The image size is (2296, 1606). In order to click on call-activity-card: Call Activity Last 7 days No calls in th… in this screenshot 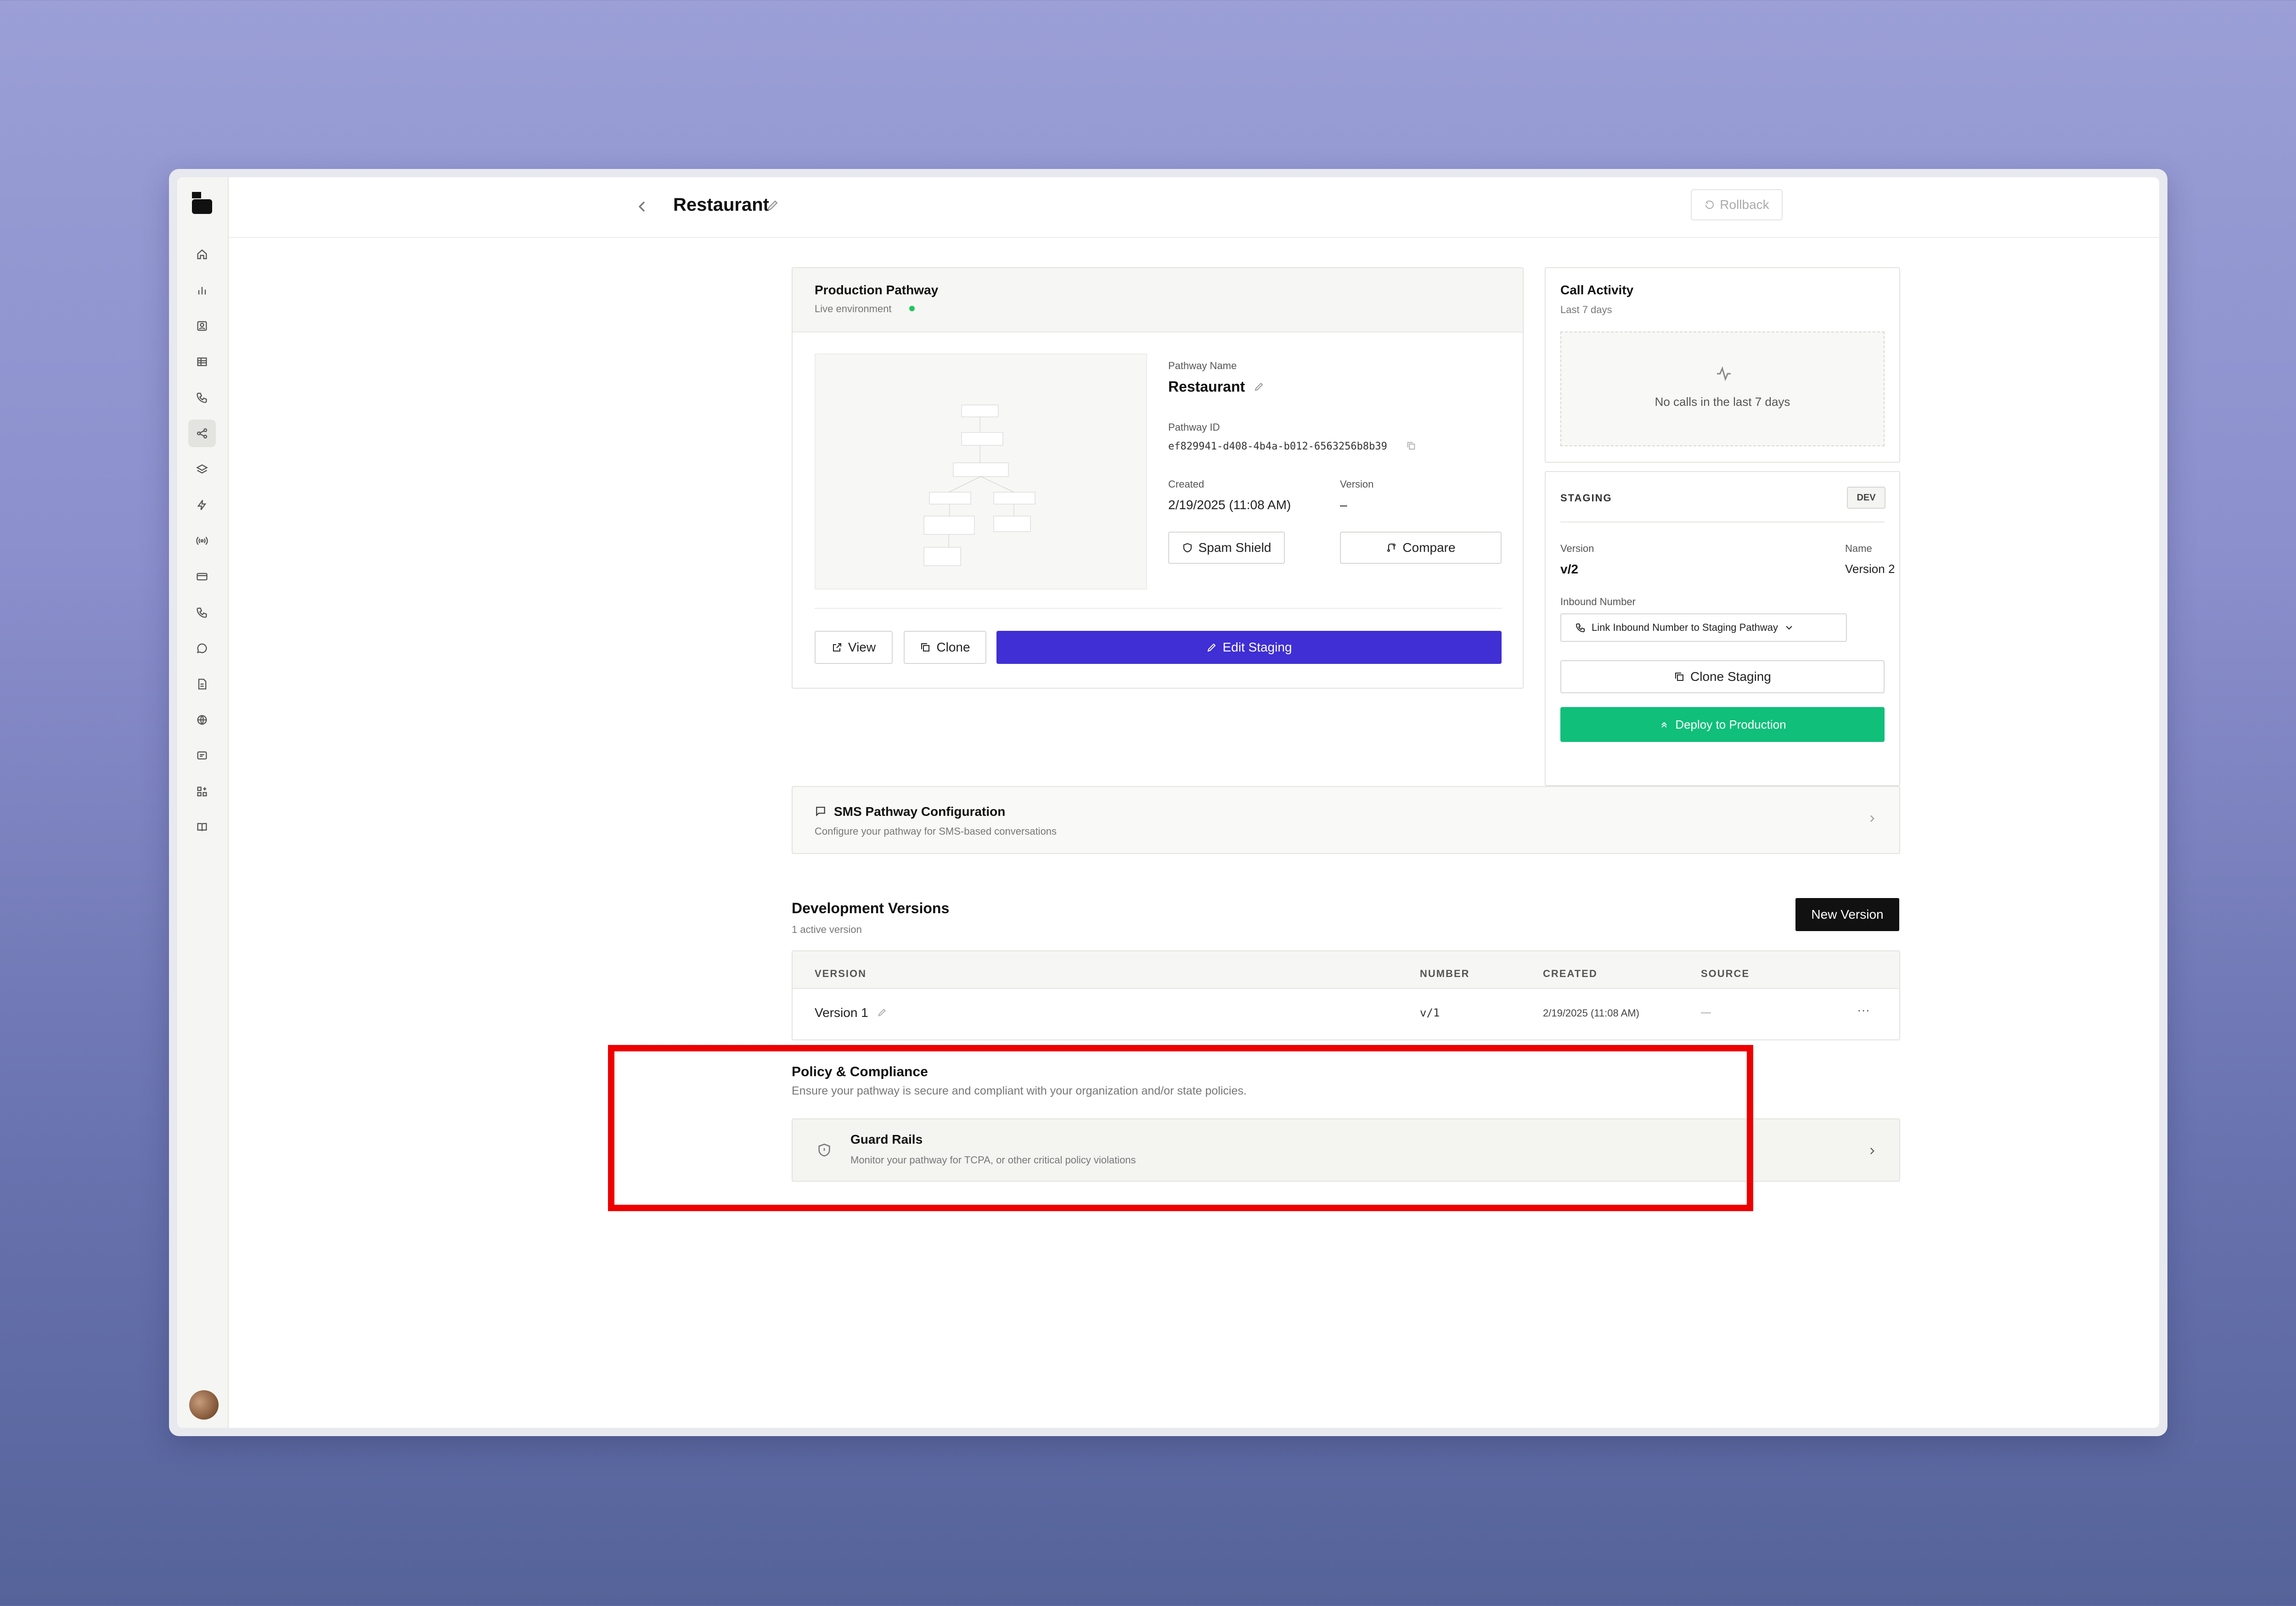, I will do `click(1722, 365)`.